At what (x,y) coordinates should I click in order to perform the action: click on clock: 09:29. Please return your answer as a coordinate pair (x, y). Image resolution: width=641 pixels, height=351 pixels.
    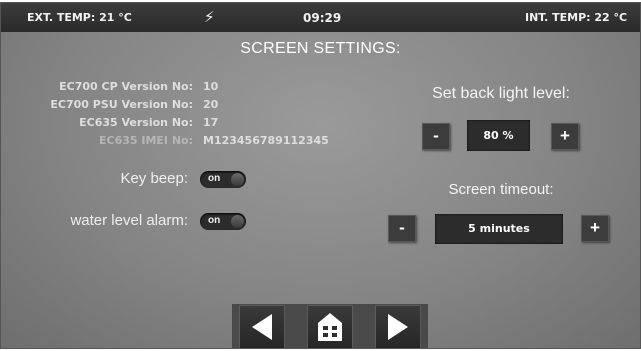
    Looking at the image, I should click on (322, 18).